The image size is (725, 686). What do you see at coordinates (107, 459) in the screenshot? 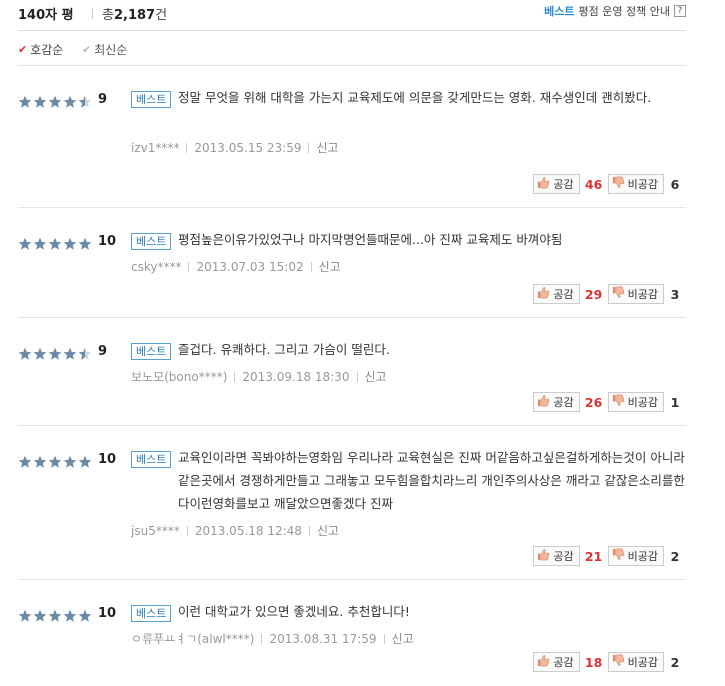
I see `rating-score: 10` at bounding box center [107, 459].